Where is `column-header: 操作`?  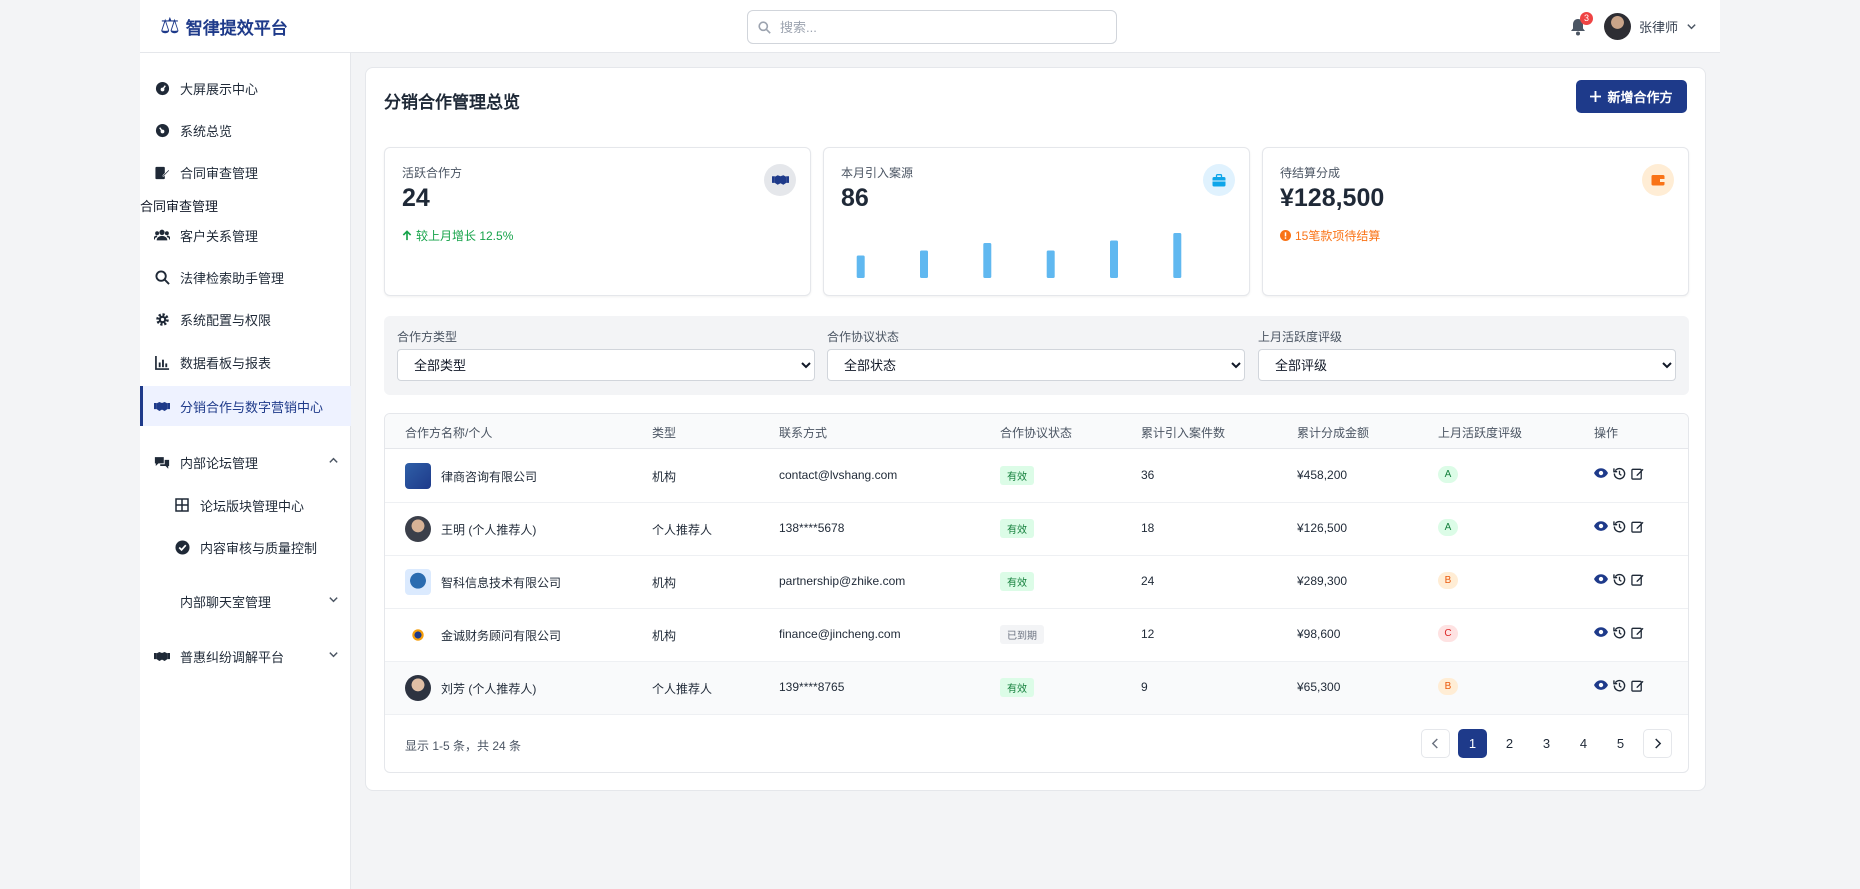 column-header: 操作 is located at coordinates (1606, 433).